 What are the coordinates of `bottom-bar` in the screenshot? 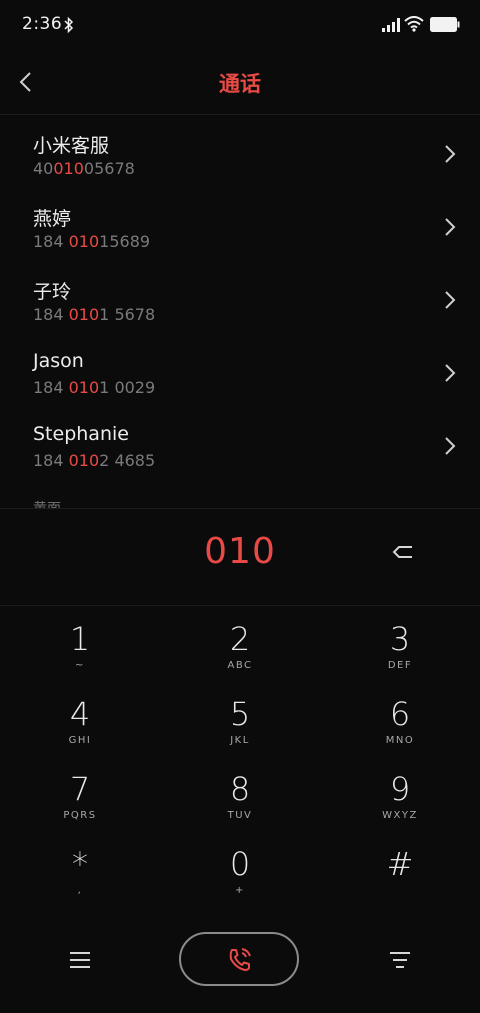 It's located at (240, 960).